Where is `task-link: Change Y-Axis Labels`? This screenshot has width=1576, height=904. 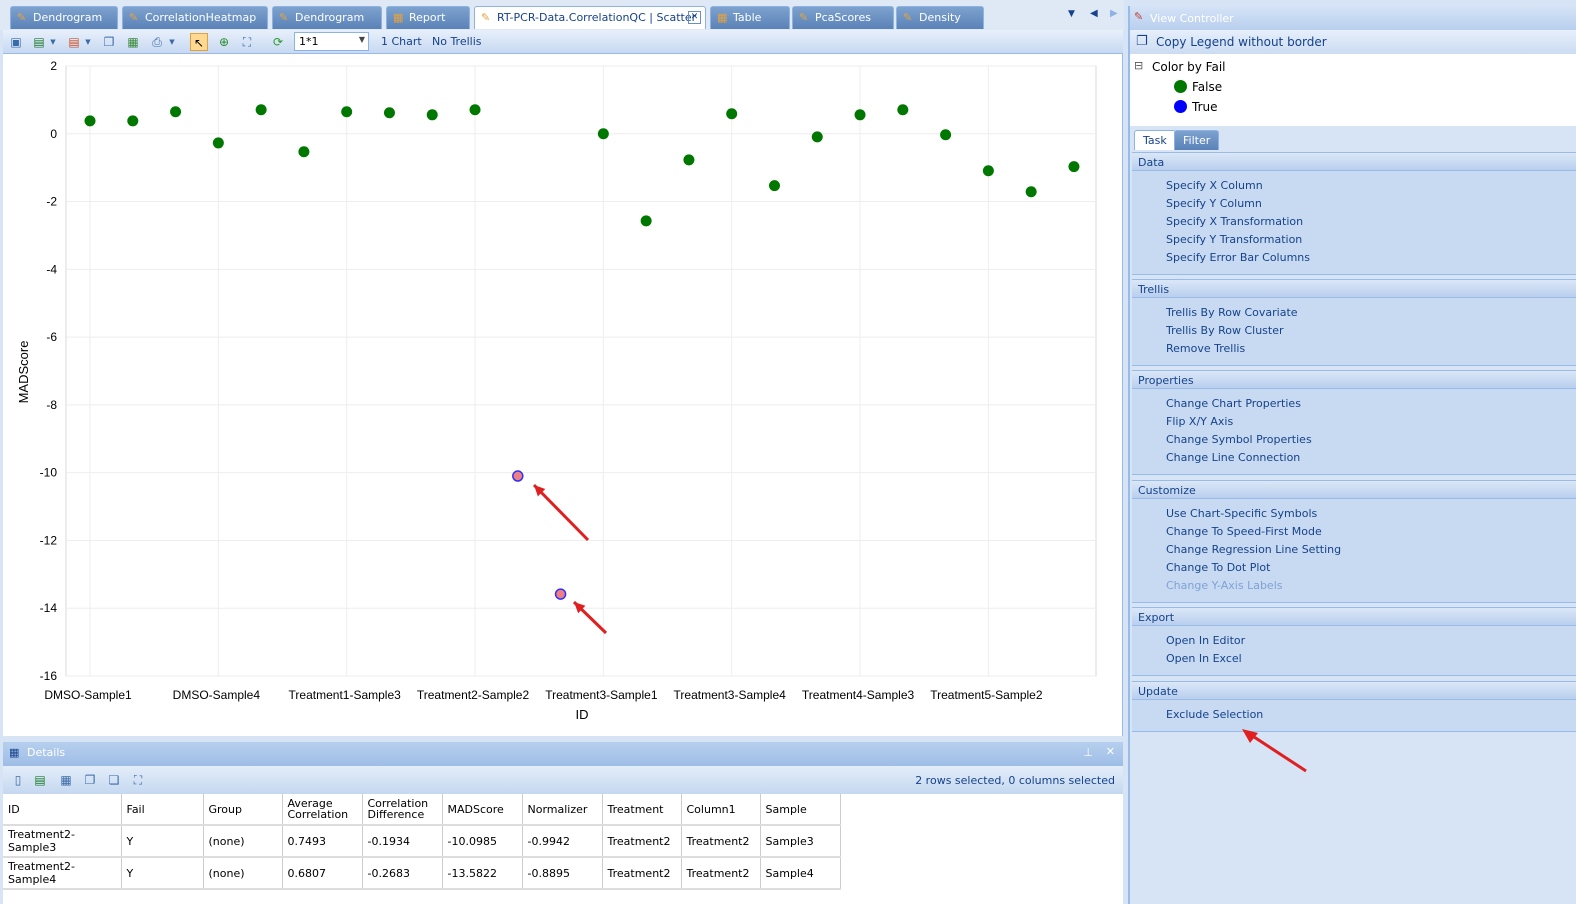 task-link: Change Y-Axis Labels is located at coordinates (1224, 585).